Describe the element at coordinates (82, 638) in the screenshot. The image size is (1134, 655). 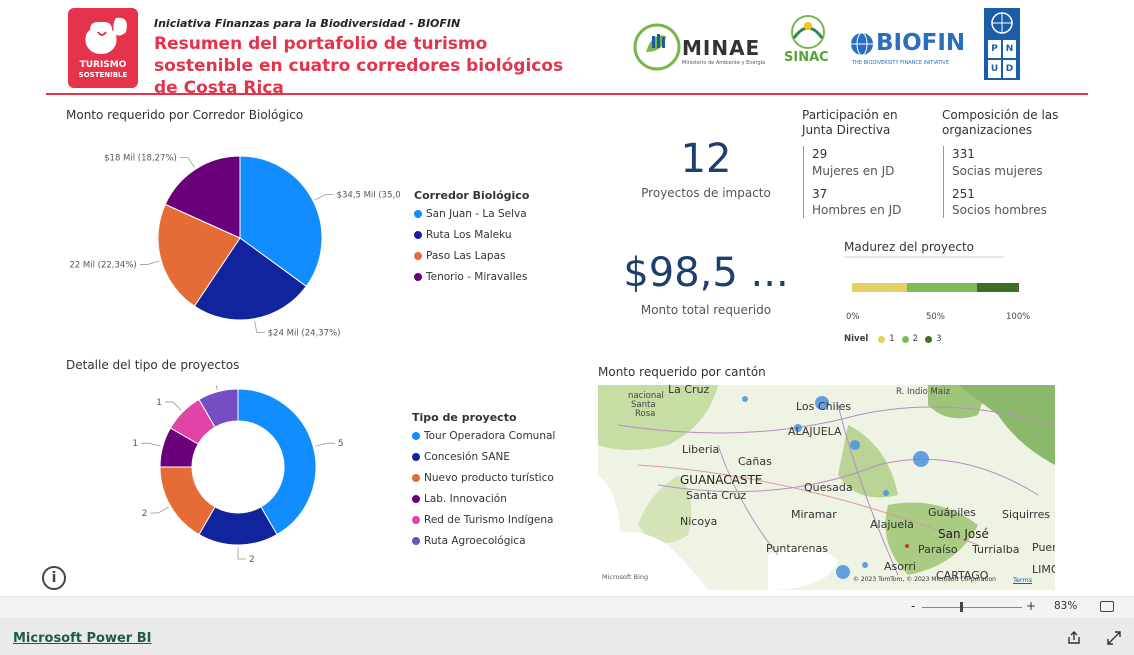
I see `powerbi-link: Microsoft Power BI` at that location.